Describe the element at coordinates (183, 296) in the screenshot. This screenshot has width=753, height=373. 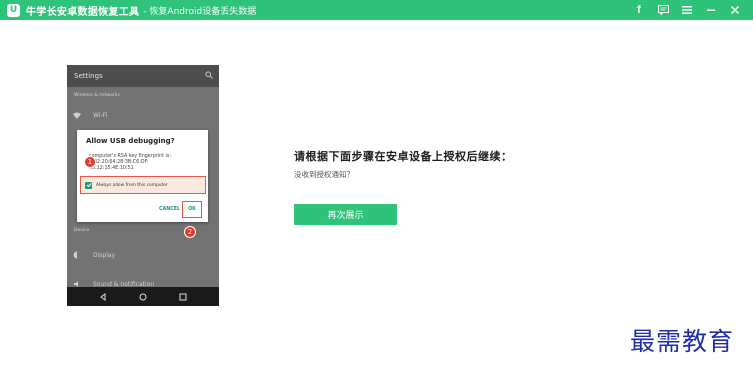
I see `recents-icon` at that location.